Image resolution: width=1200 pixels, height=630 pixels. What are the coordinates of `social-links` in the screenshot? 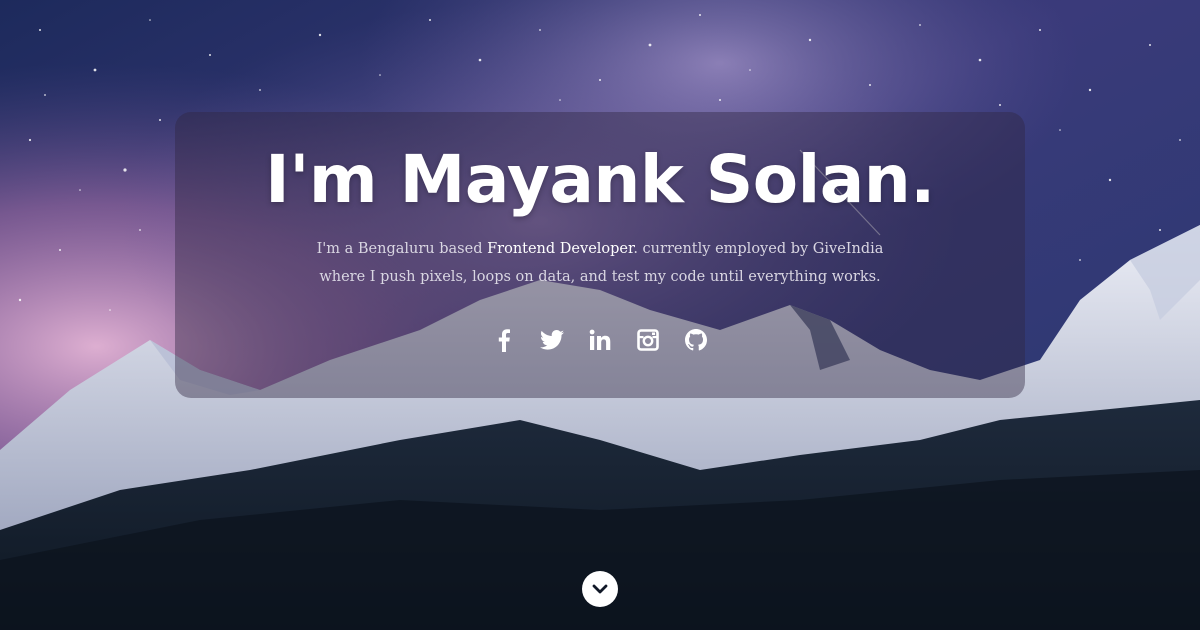 It's located at (600, 341).